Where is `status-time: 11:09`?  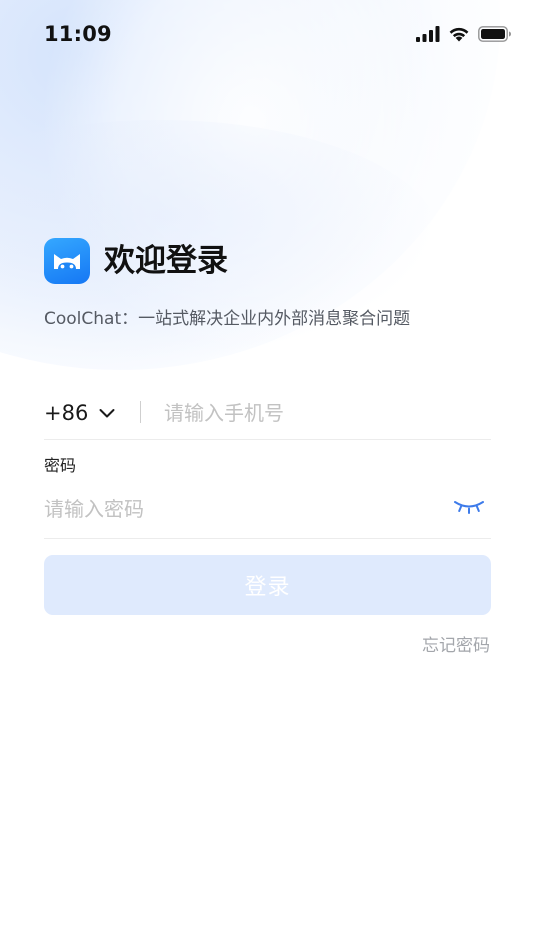
status-time: 11:09 is located at coordinates (78, 34).